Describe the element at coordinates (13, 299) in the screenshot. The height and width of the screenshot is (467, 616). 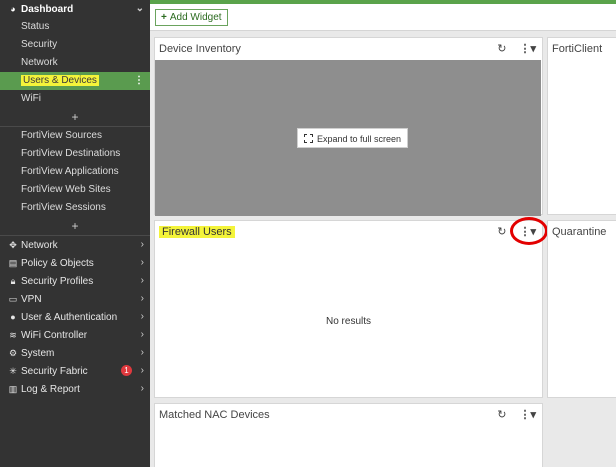
I see `vpn-icon: ▭` at that location.